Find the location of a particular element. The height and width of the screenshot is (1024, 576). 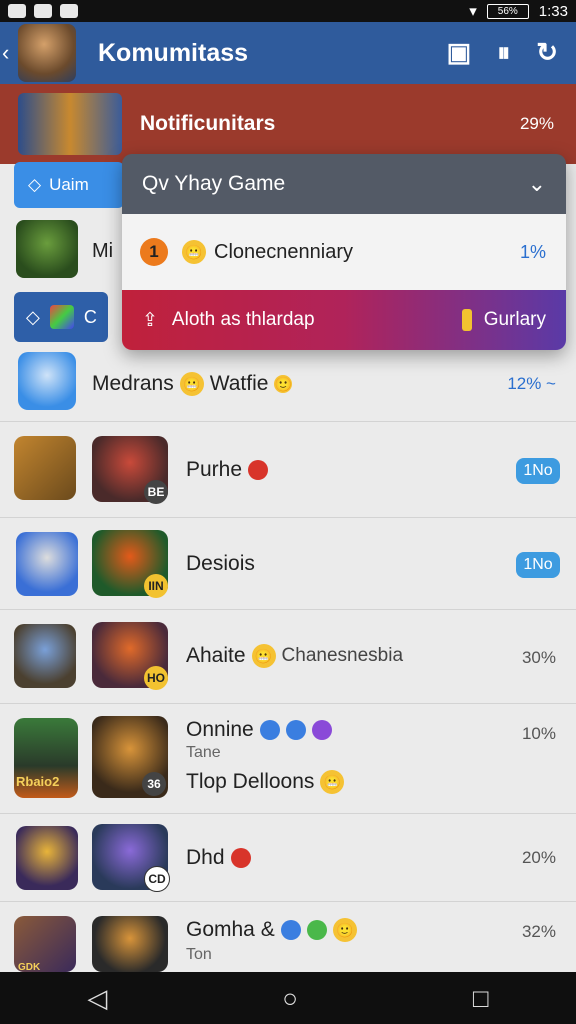

item-title: Dhd is located at coordinates (205, 857).